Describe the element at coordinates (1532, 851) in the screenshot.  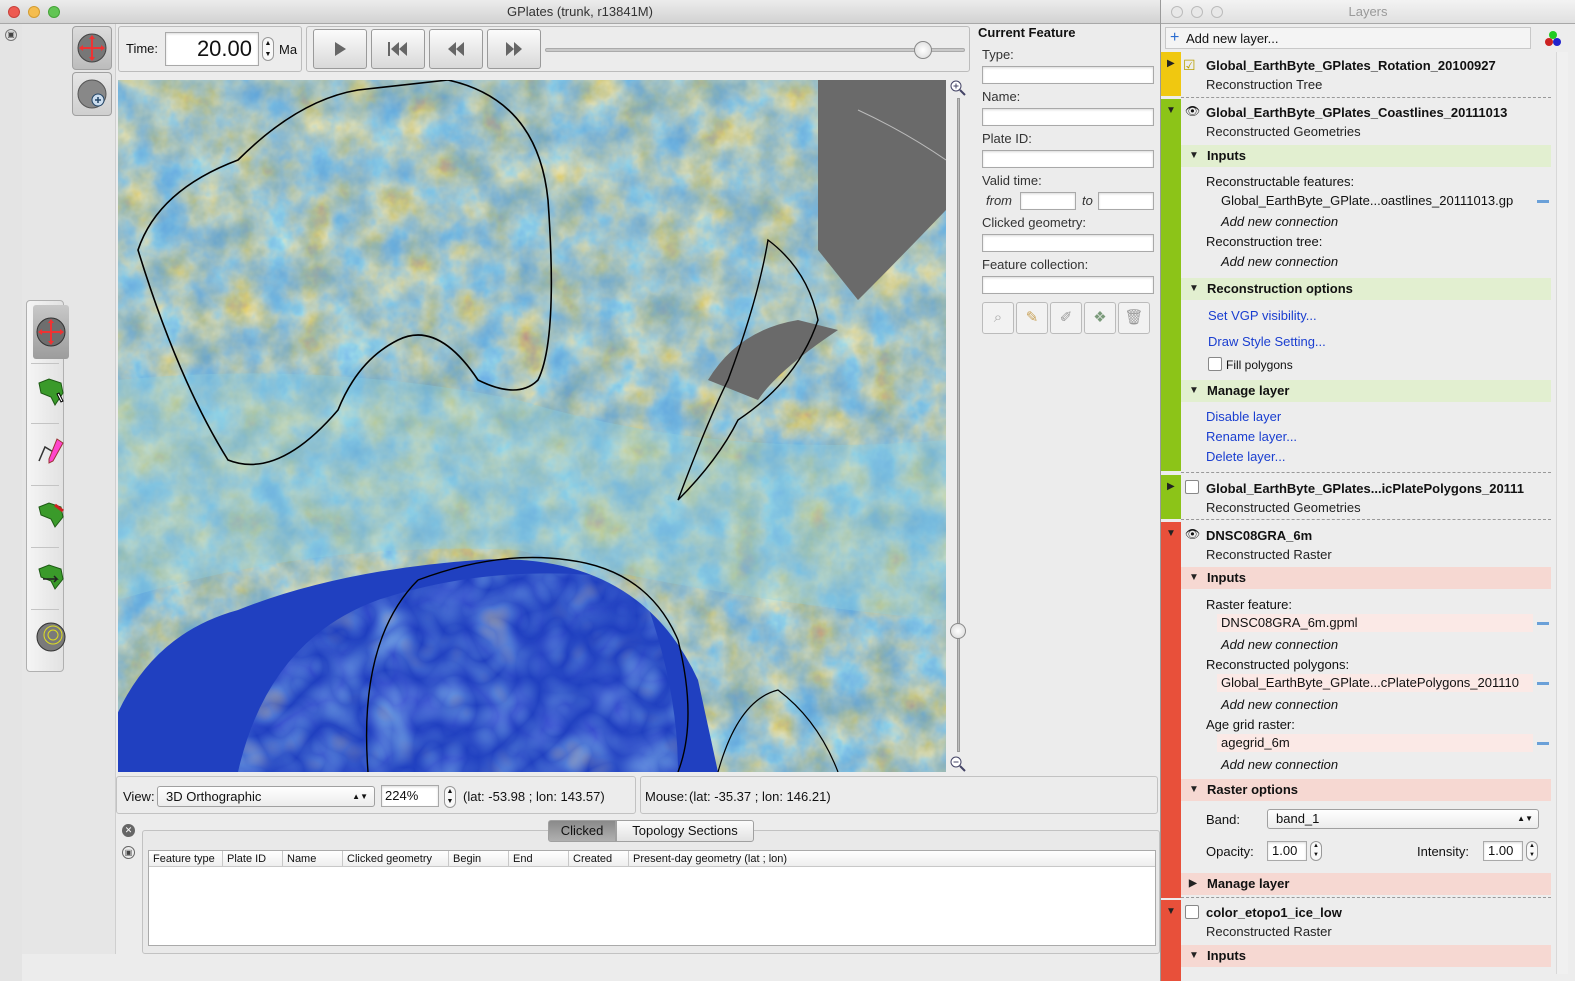
I see `intensity-stepper: ▲ ▼` at that location.